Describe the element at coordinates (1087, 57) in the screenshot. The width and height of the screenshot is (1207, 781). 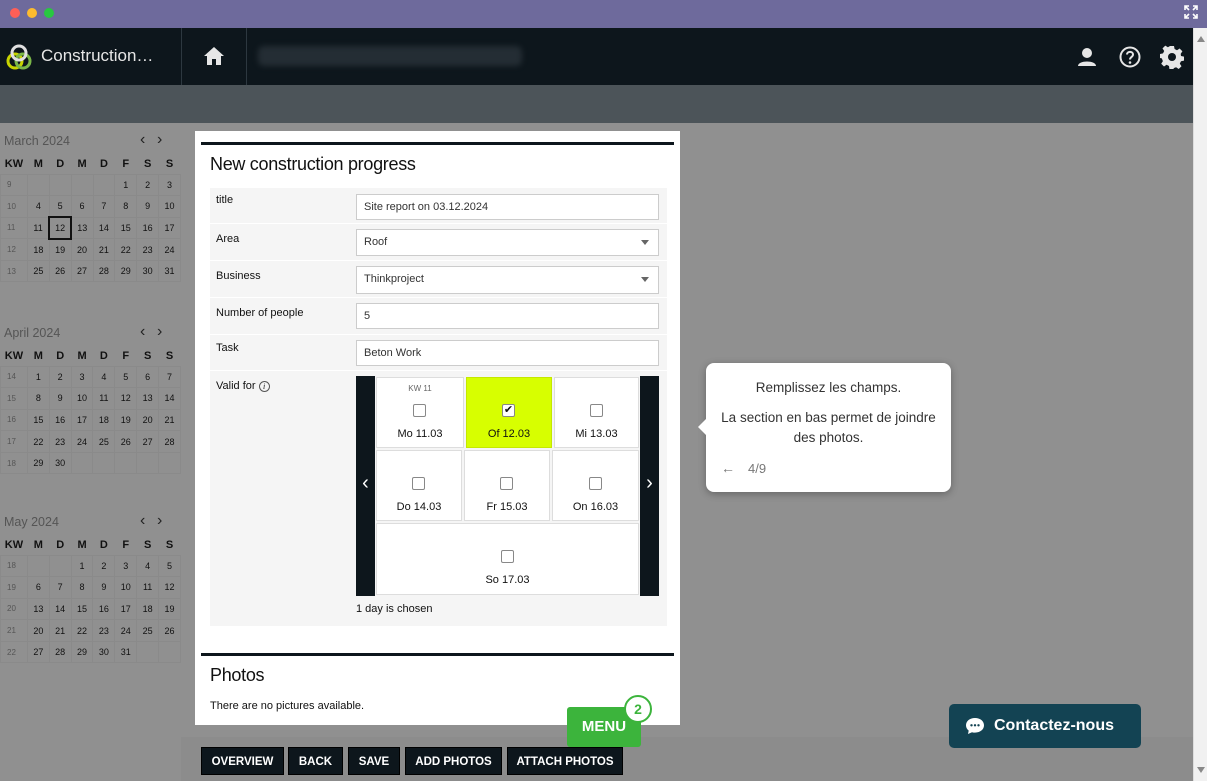
I see `user-icon` at that location.